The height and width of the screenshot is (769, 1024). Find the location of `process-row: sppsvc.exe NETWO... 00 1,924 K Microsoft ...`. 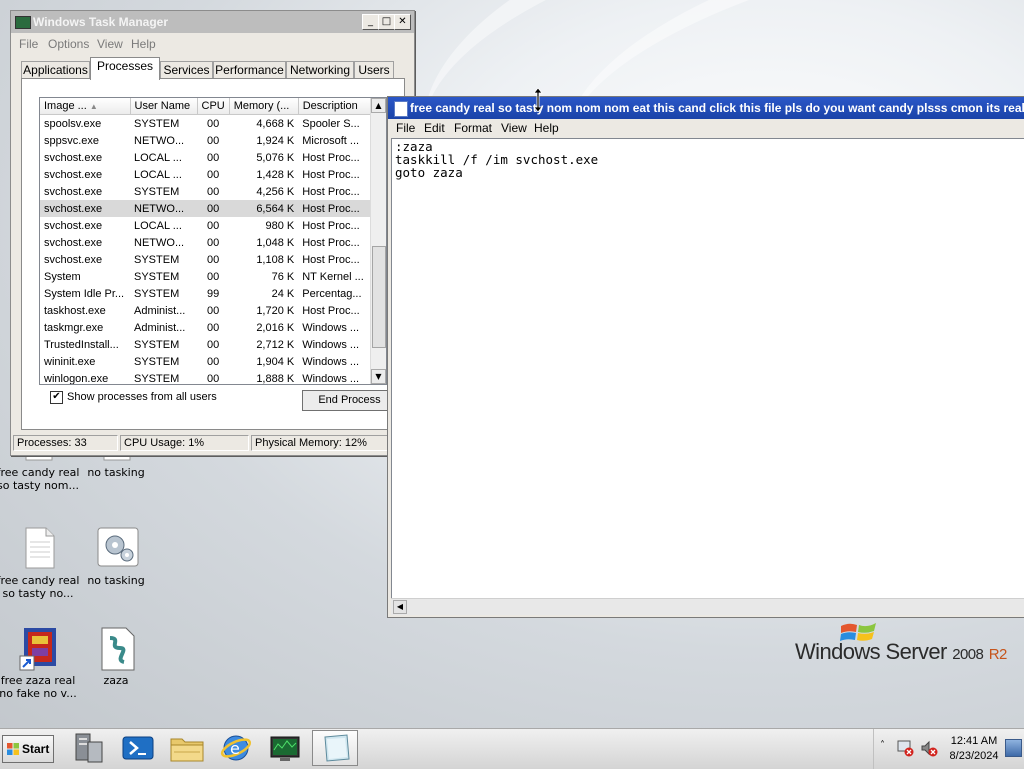

process-row: sppsvc.exe NETWO... 00 1,924 K Microsoft ... is located at coordinates (206, 140).